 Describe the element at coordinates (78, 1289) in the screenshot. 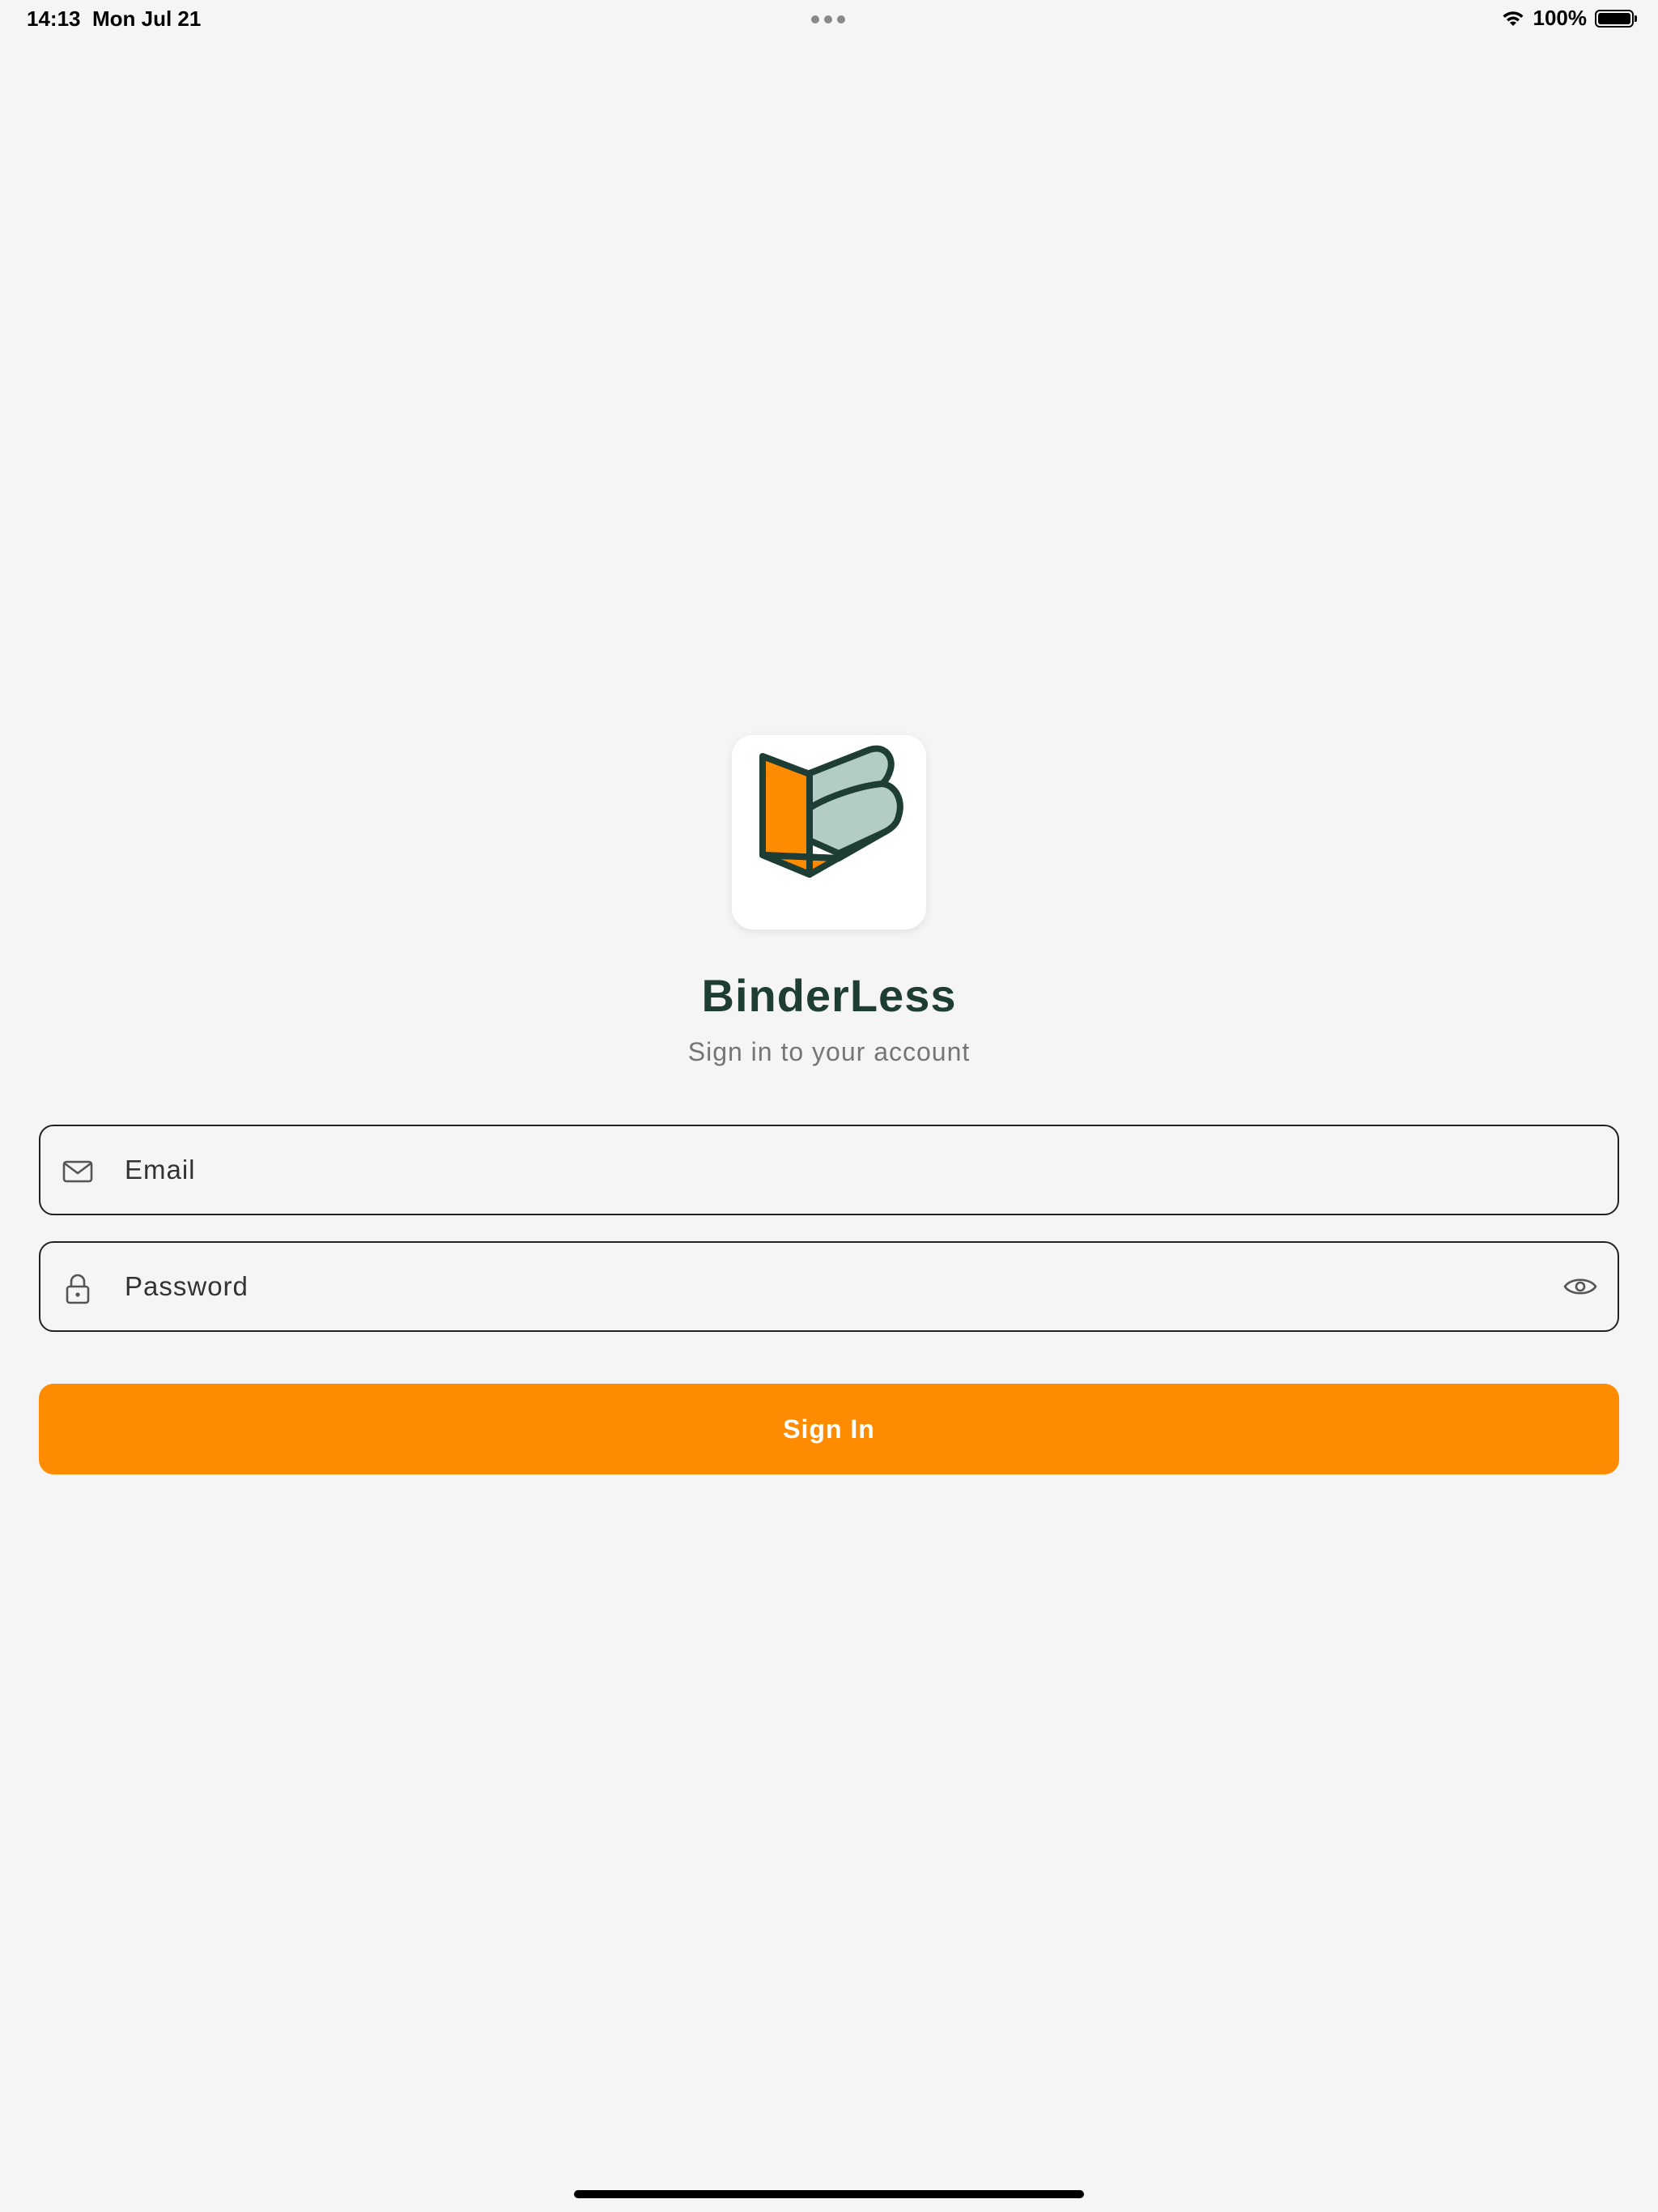

I see `lock-icon` at that location.